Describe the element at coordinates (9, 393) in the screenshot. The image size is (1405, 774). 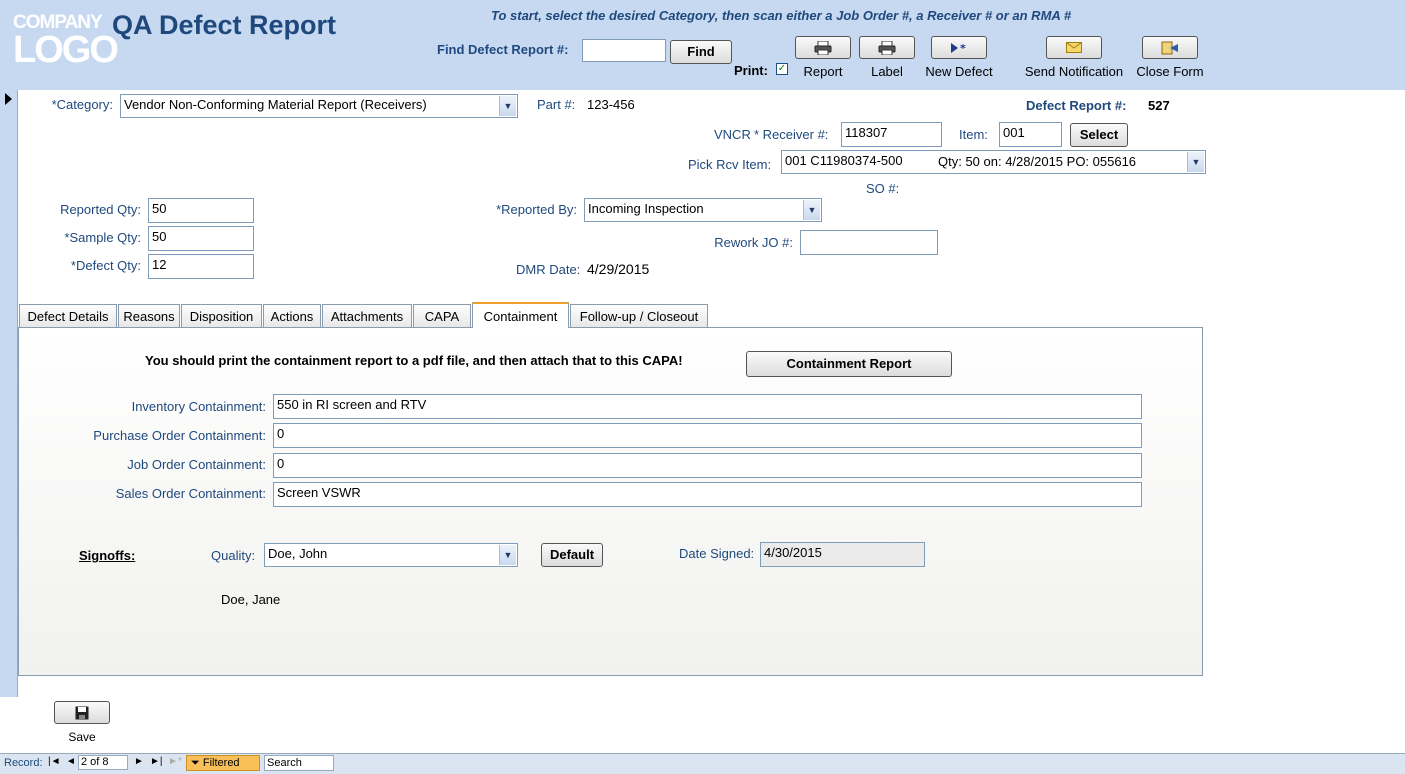
I see `record-selector` at that location.